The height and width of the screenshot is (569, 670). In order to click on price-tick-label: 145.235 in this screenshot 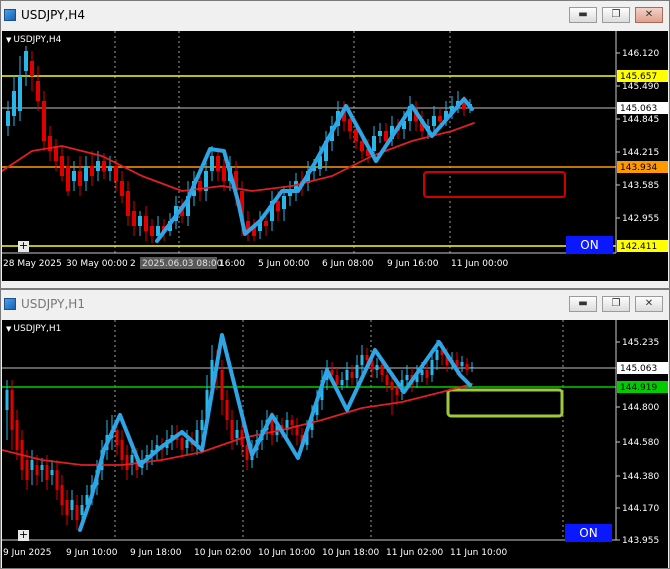, I will do `click(640, 343)`.